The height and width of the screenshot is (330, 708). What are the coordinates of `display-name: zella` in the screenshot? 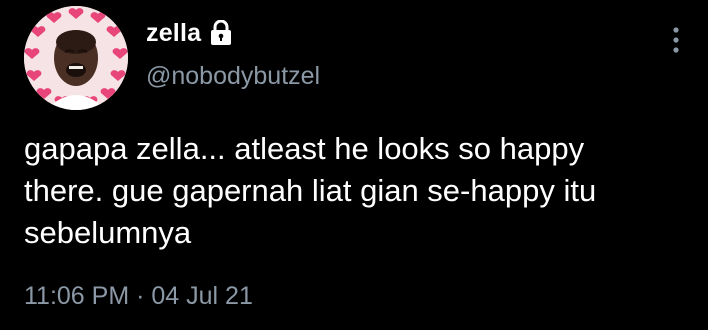 It's located at (173, 33).